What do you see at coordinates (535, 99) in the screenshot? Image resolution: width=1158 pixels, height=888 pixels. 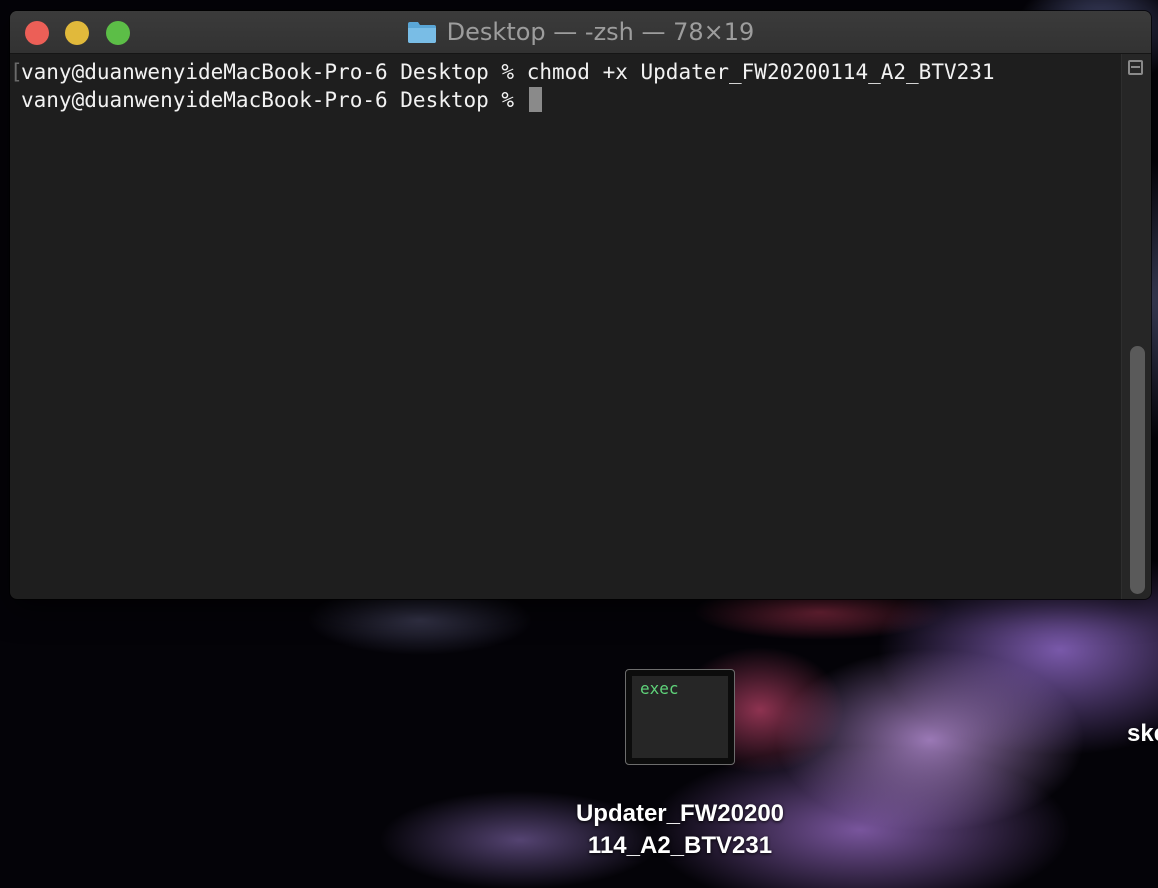 I see `text-cursor` at bounding box center [535, 99].